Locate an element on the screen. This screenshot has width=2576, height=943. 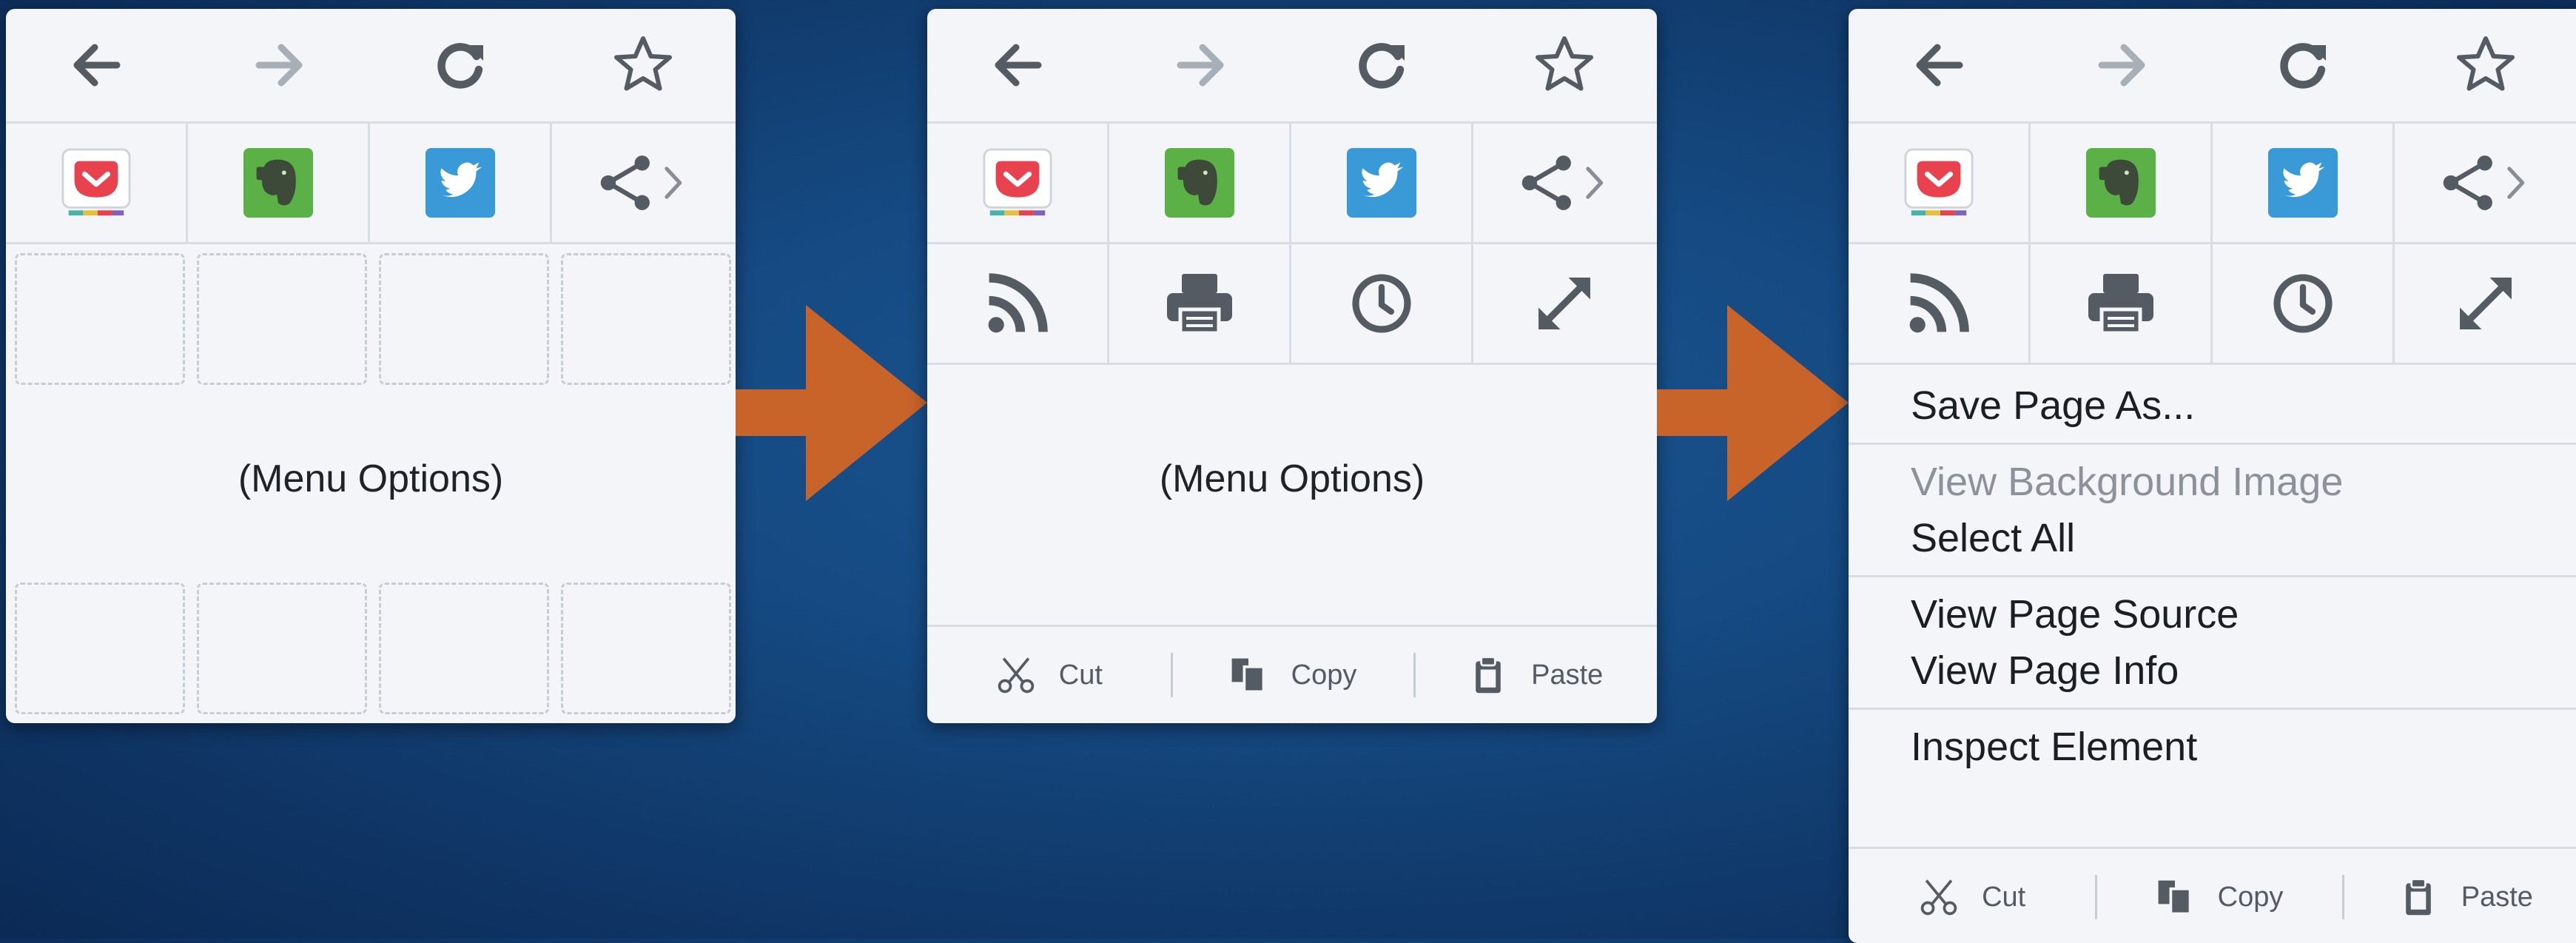
empty-slot-row-top is located at coordinates (371, 319).